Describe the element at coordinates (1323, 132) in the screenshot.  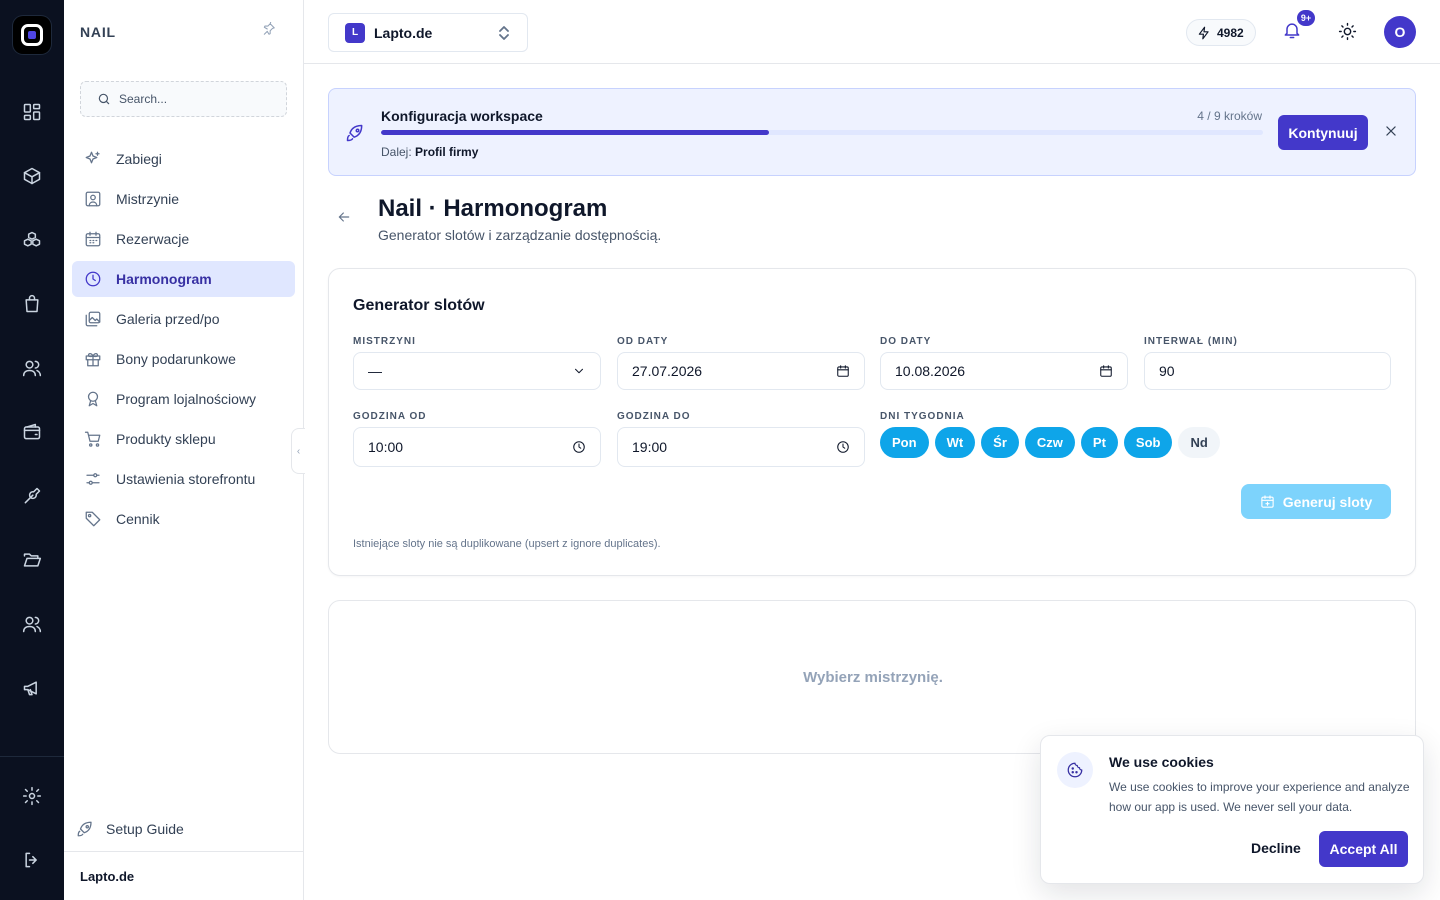
I see `continue-button: Kontynuuj` at that location.